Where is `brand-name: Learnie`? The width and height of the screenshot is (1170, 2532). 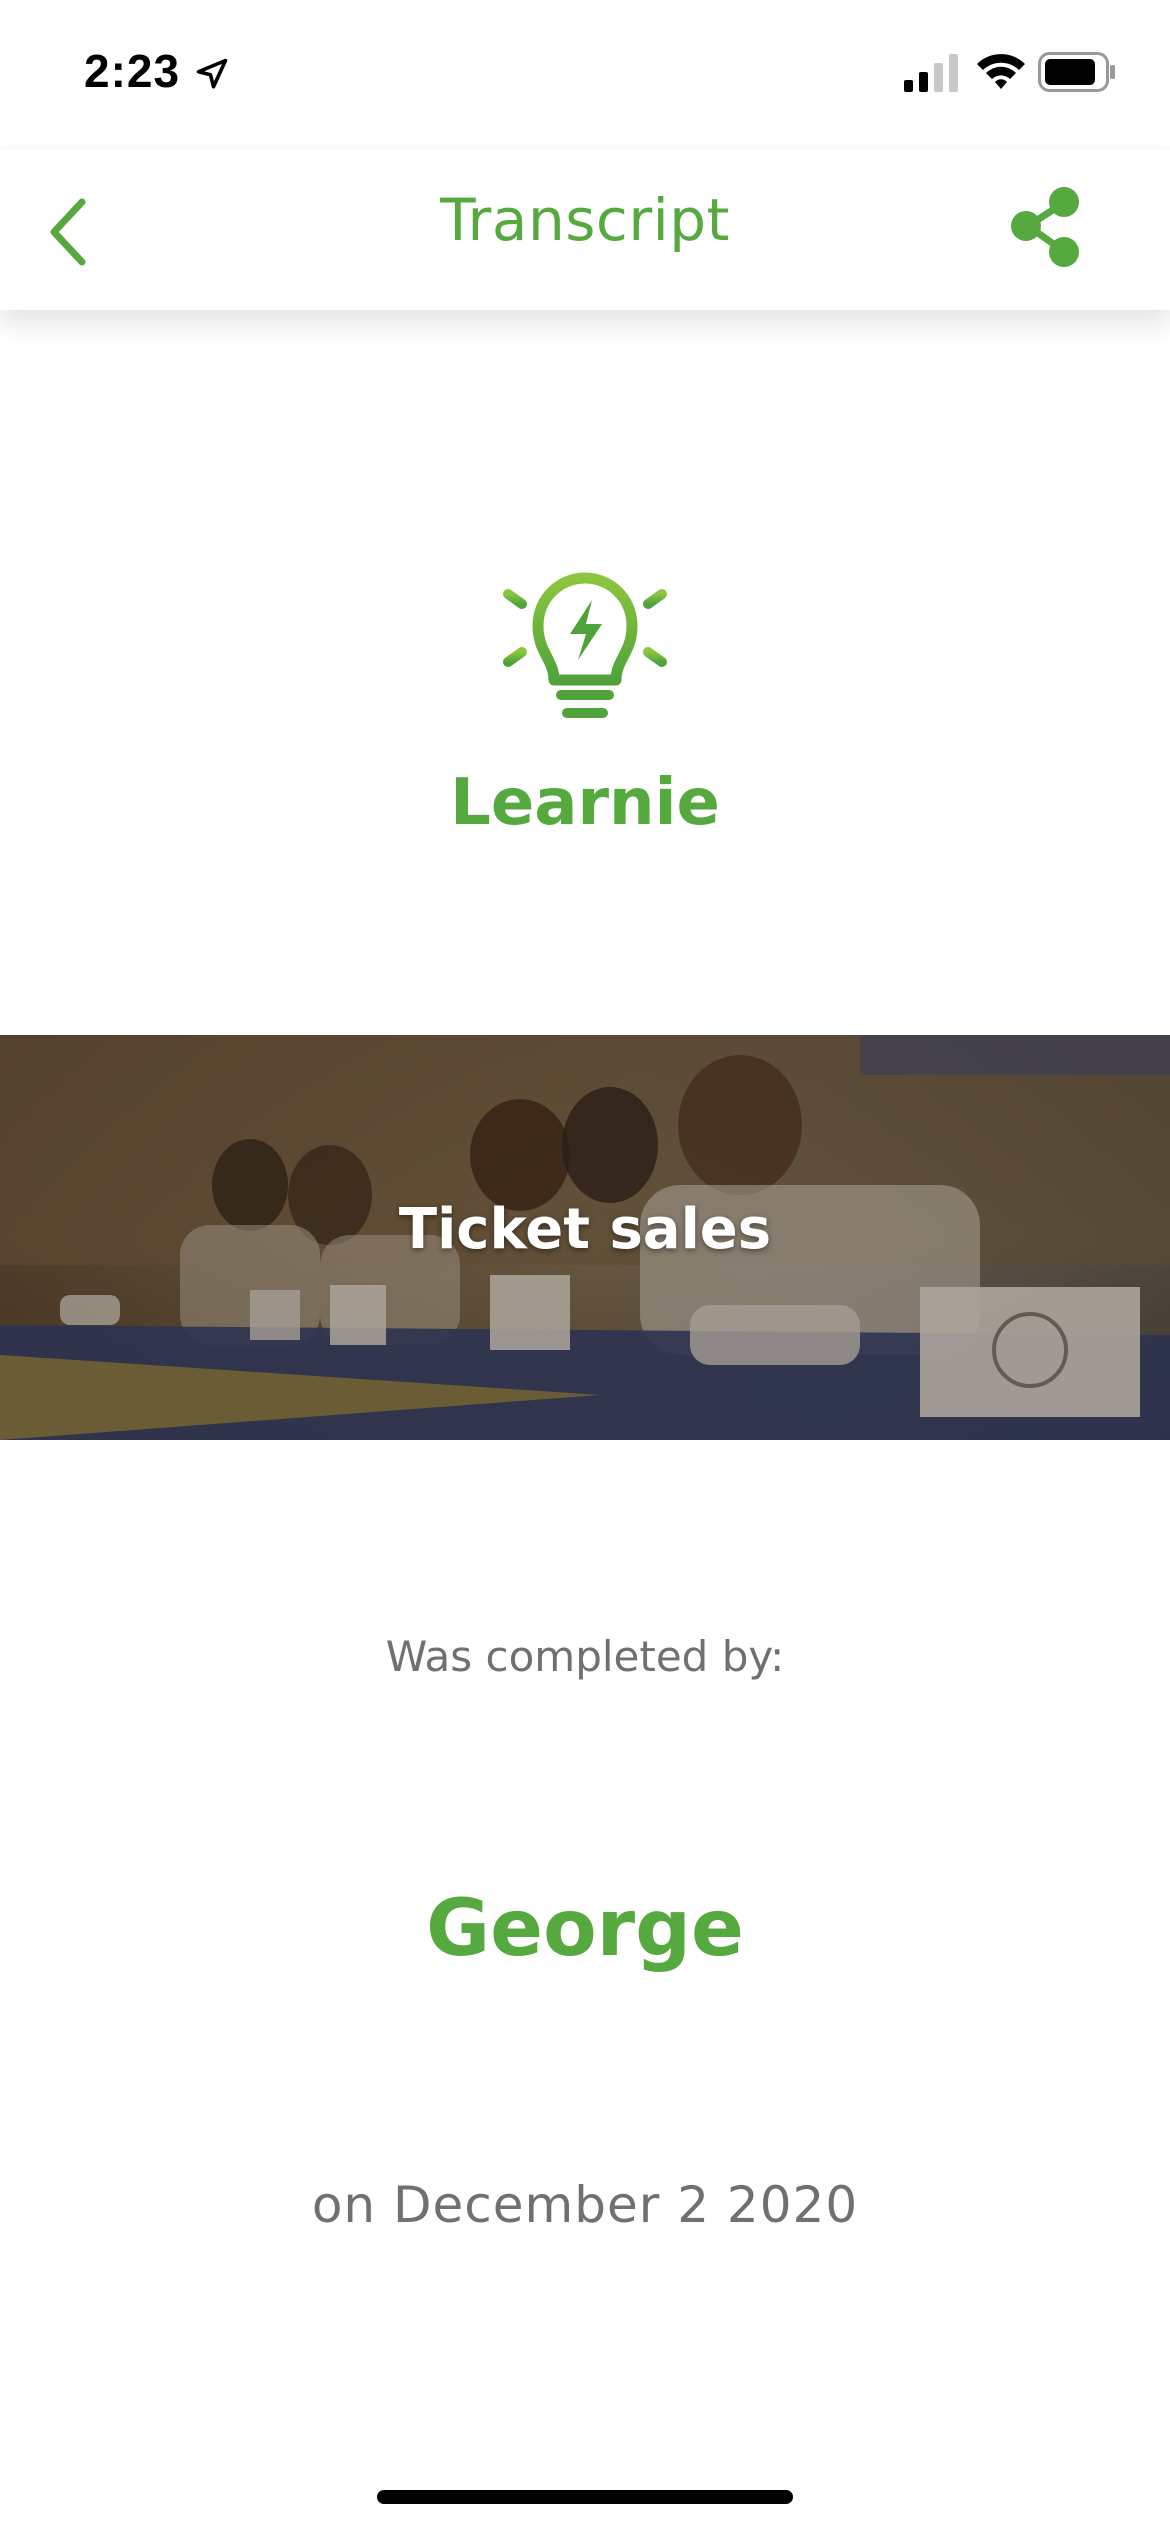 brand-name: Learnie is located at coordinates (585, 803).